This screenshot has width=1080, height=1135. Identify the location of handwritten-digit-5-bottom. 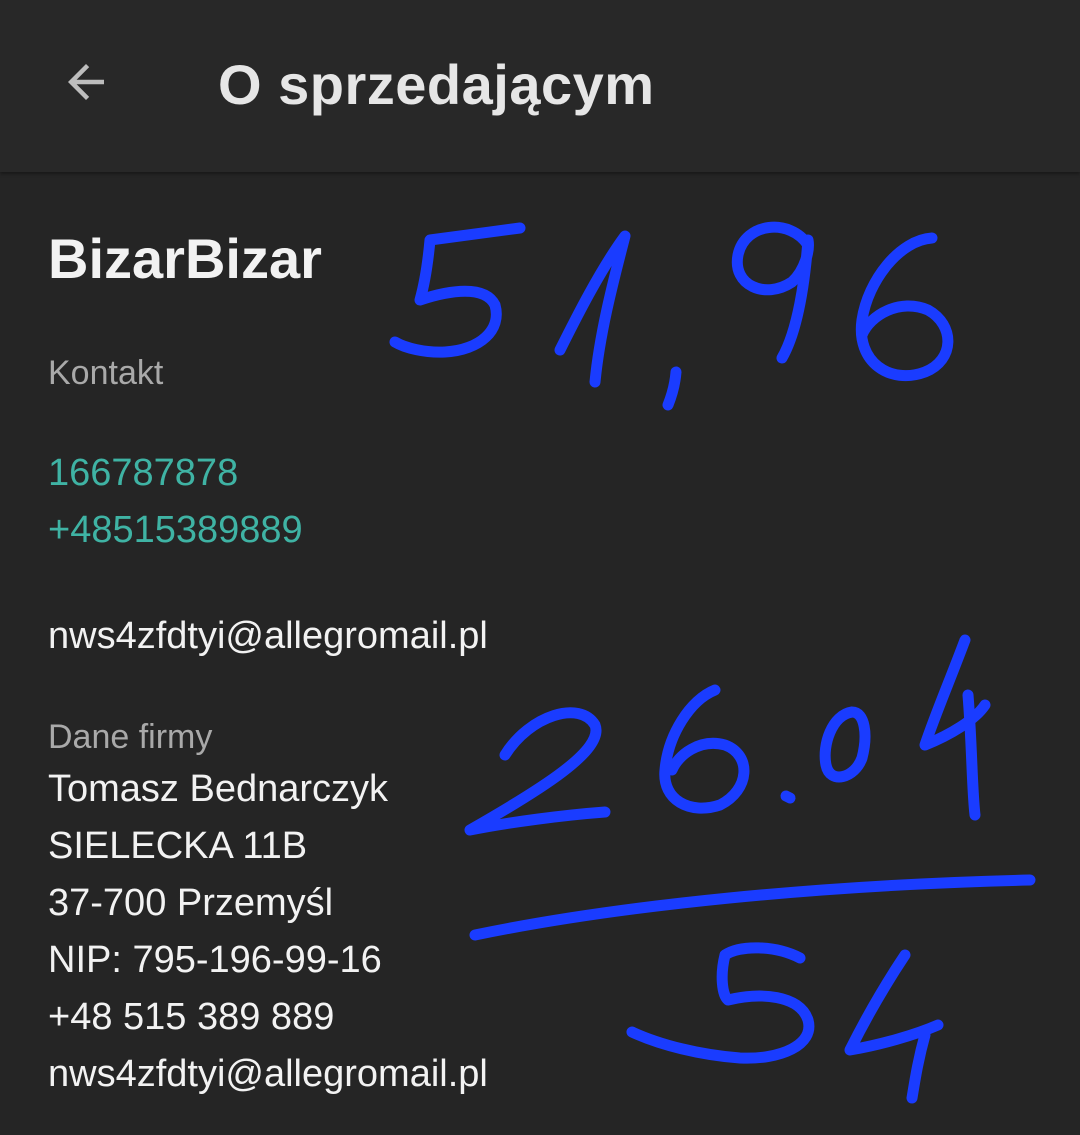
(720, 1003).